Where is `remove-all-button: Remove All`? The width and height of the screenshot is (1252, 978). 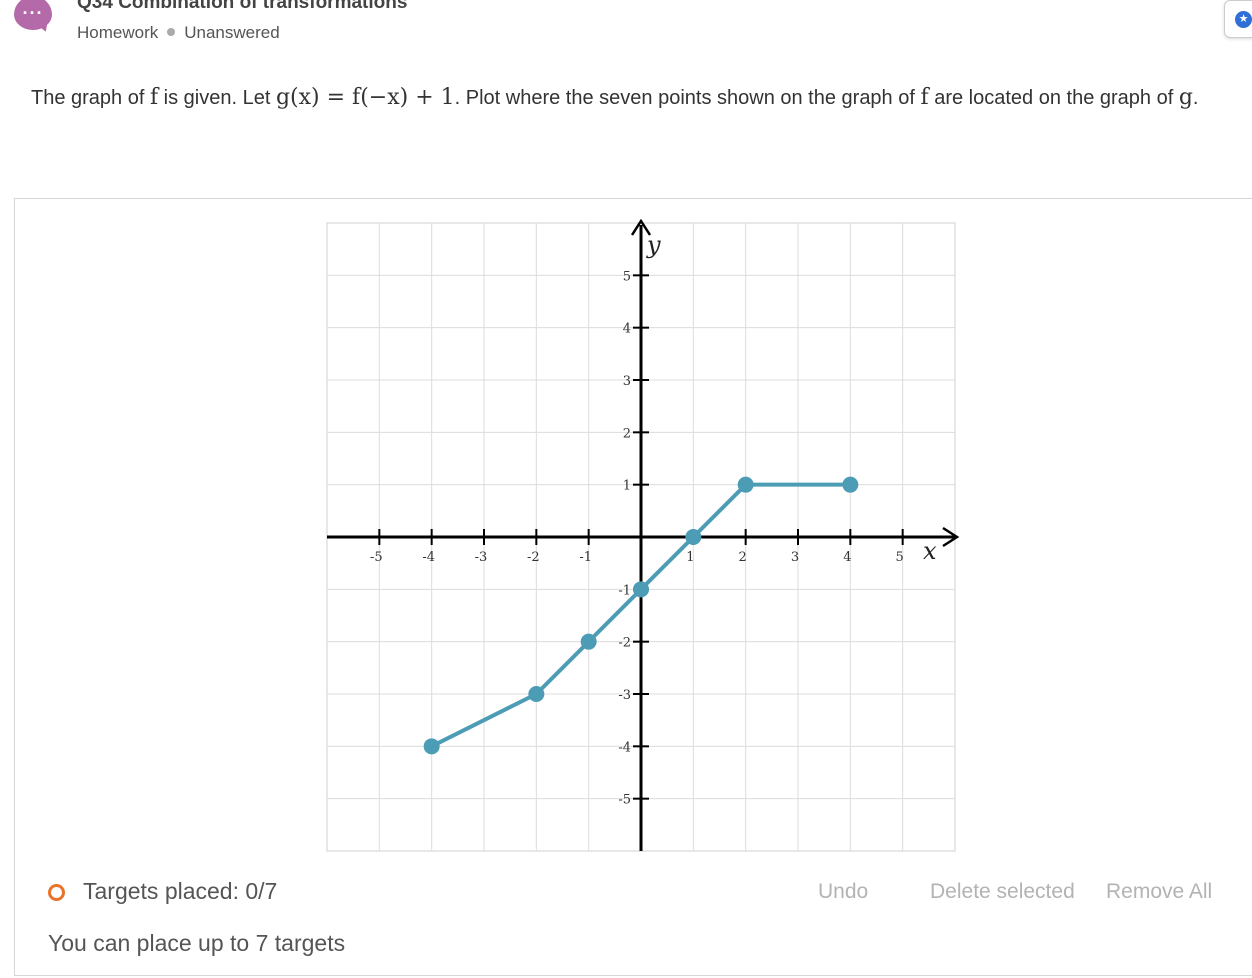 remove-all-button: Remove All is located at coordinates (1159, 892).